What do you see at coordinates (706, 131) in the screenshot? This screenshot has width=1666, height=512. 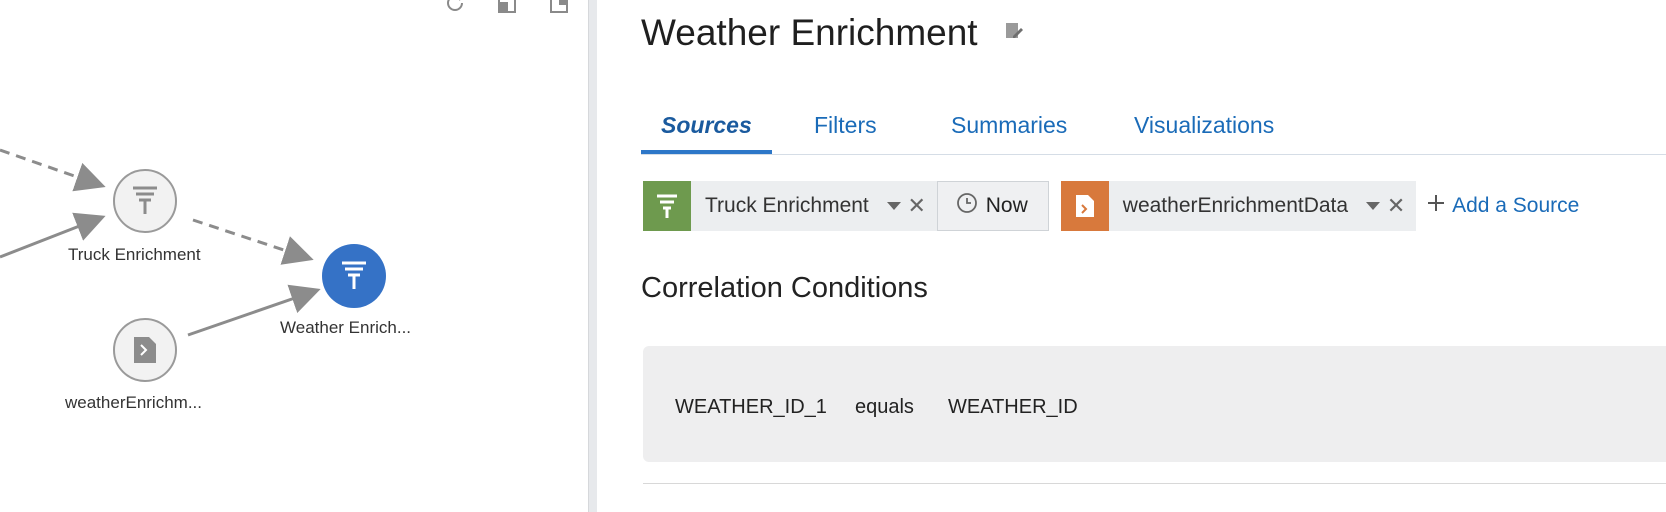 I see `tab-sources: Sources` at bounding box center [706, 131].